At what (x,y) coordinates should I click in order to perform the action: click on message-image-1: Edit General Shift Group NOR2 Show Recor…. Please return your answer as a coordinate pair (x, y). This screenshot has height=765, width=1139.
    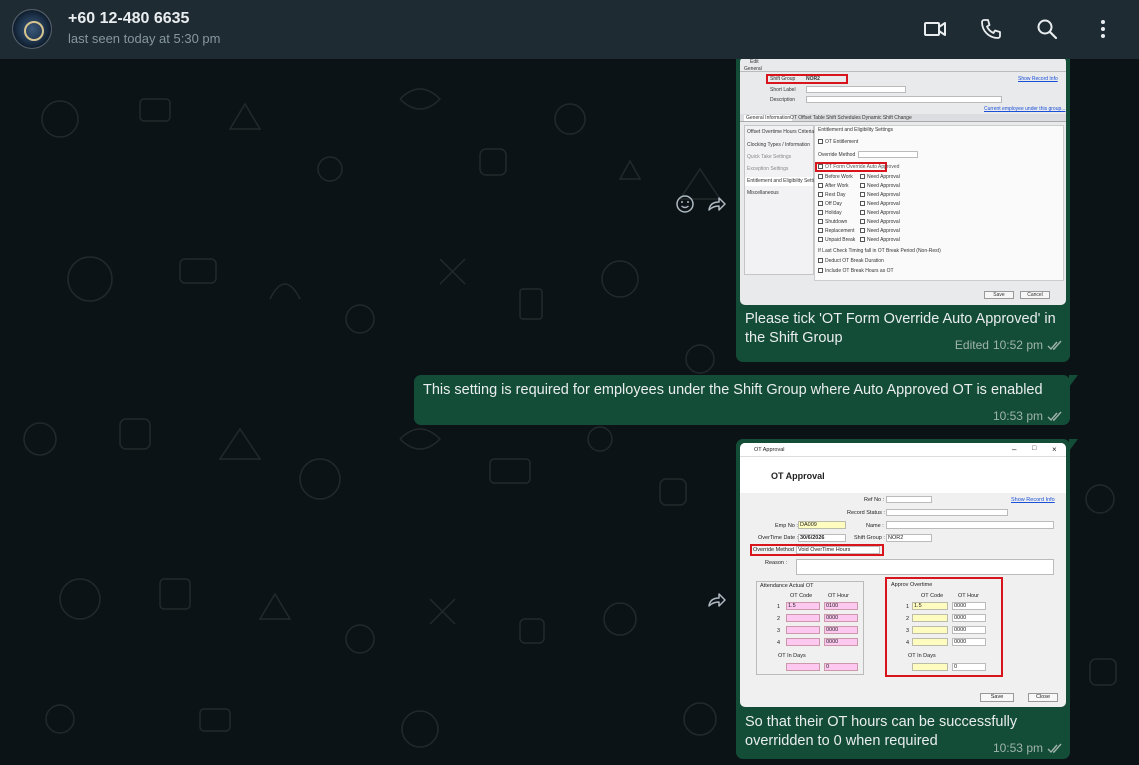
    Looking at the image, I should click on (903, 210).